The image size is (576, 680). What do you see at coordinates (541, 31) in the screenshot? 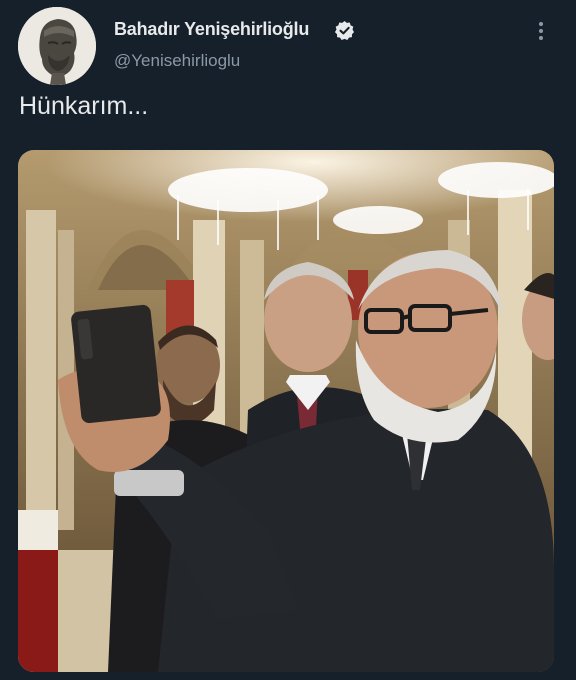
I see `more-vertical-icon` at bounding box center [541, 31].